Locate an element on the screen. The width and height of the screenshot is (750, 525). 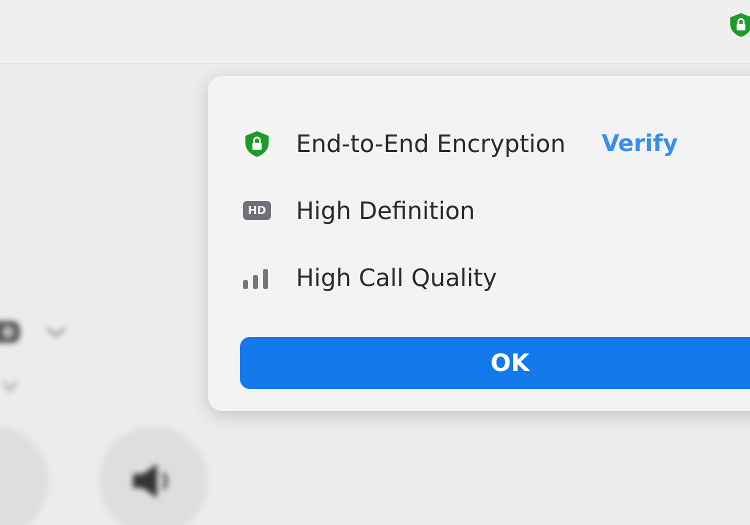
feature-label: High Definition is located at coordinates (386, 210).